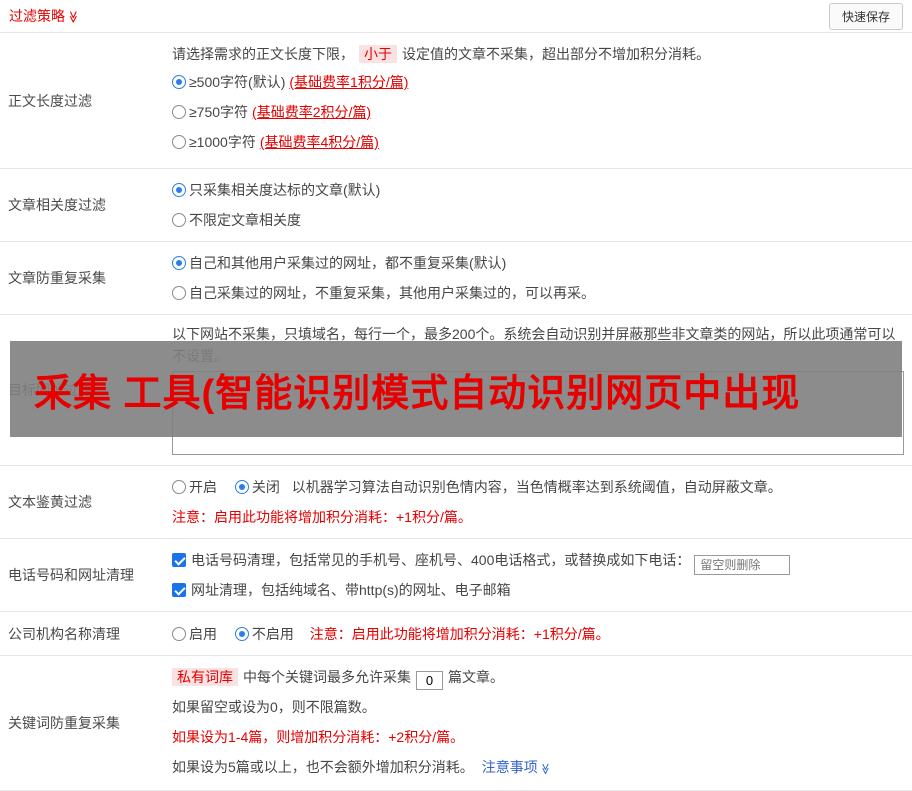  I want to click on keyword-count-input, so click(429, 680).